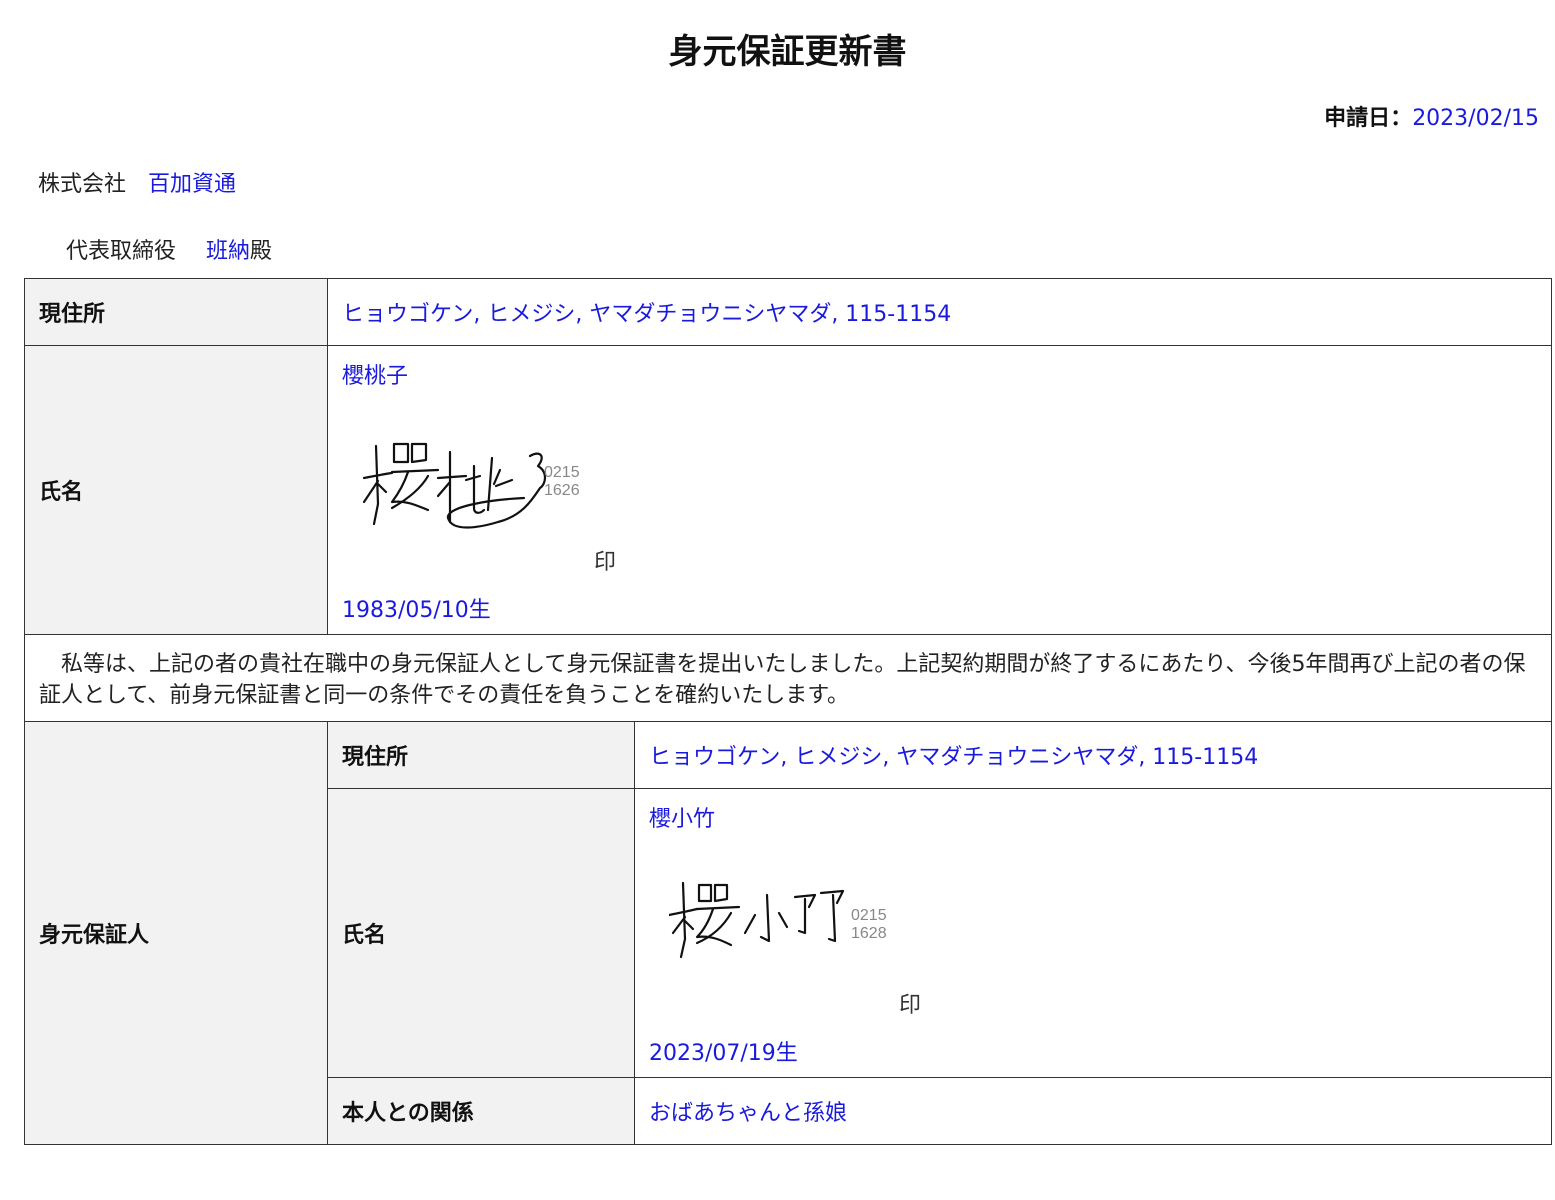  Describe the element at coordinates (1368, 118) in the screenshot. I see `application-date-label: 申請日：` at that location.